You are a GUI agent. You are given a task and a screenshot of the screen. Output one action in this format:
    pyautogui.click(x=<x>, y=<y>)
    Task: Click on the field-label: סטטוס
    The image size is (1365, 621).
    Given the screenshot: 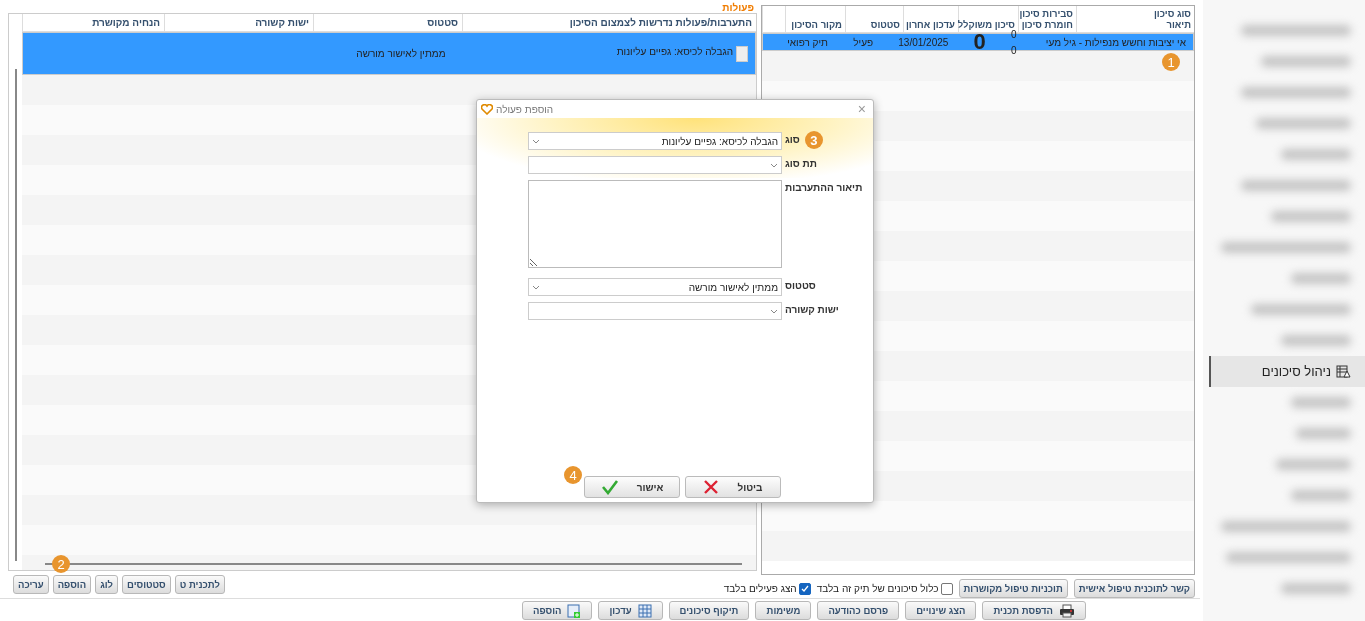 What is the action you would take?
    pyautogui.click(x=800, y=285)
    